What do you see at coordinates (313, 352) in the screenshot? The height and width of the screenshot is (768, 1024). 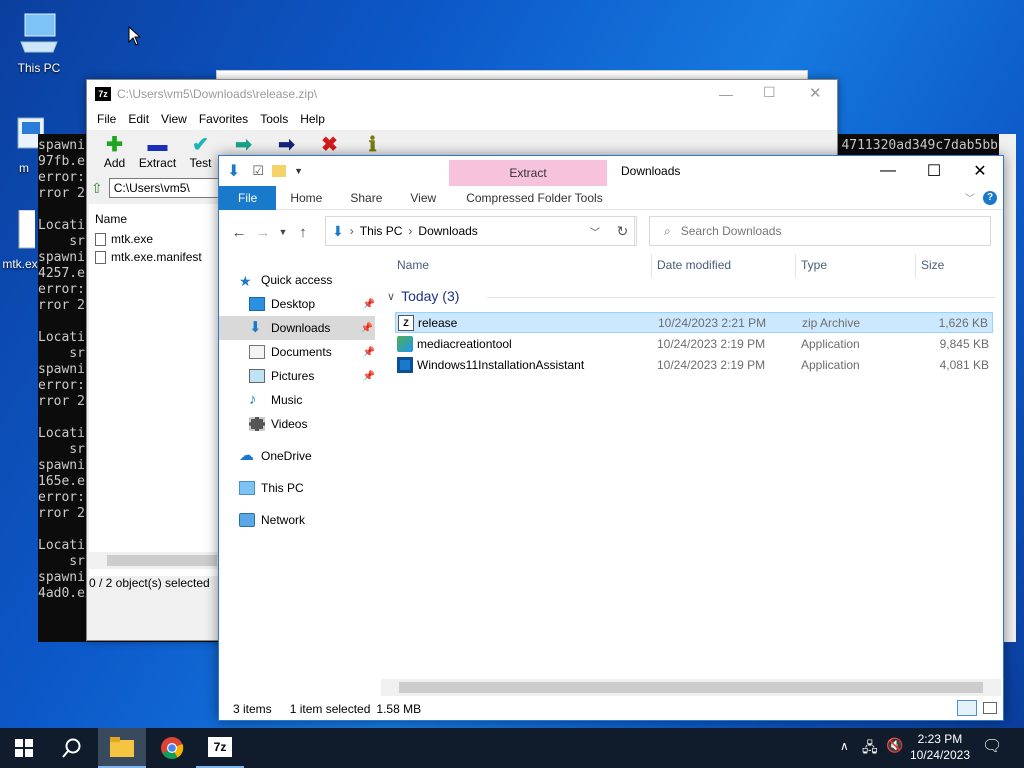 I see `nav-documents: Documents 📌` at bounding box center [313, 352].